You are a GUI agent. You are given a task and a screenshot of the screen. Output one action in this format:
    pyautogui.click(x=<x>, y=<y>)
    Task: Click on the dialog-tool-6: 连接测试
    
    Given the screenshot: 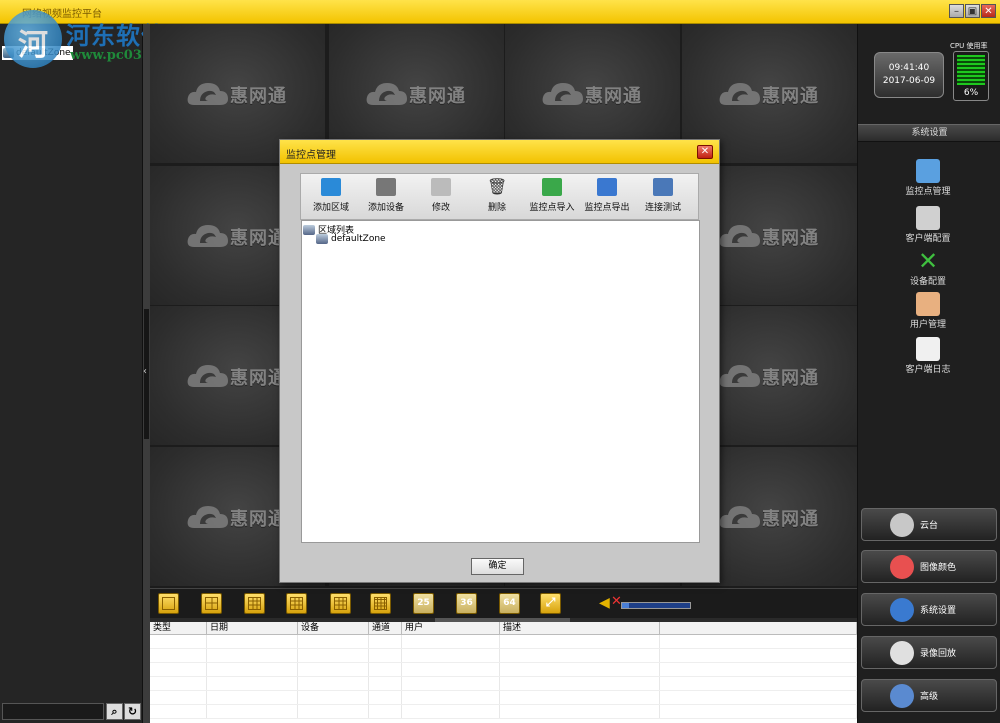 What is the action you would take?
    pyautogui.click(x=663, y=195)
    